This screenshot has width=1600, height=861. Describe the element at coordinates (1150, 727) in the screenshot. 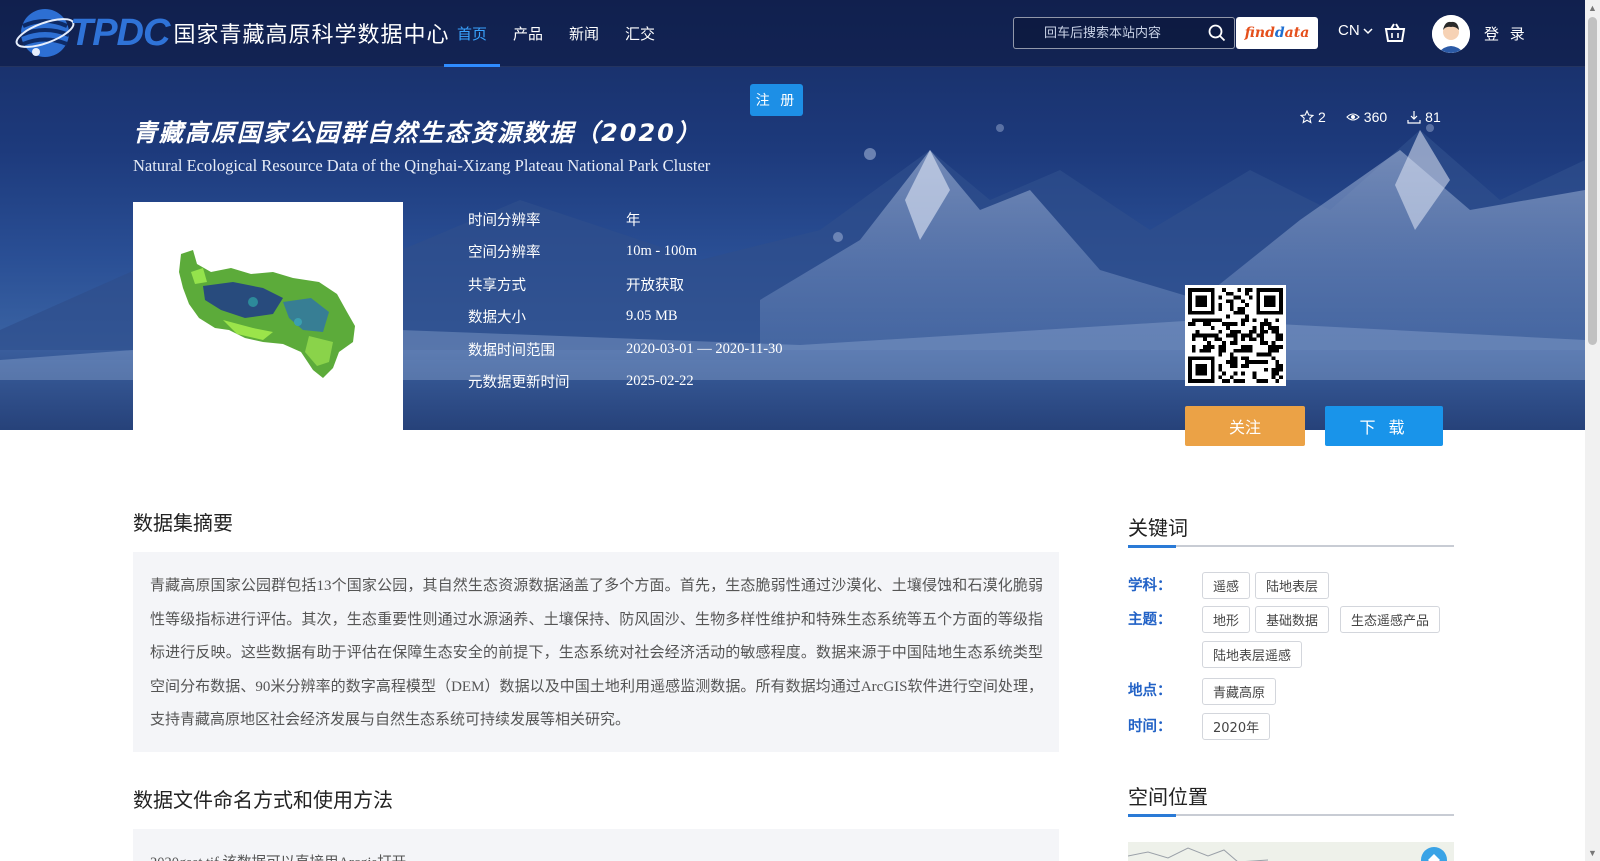

I see `time-label: 时间：` at that location.